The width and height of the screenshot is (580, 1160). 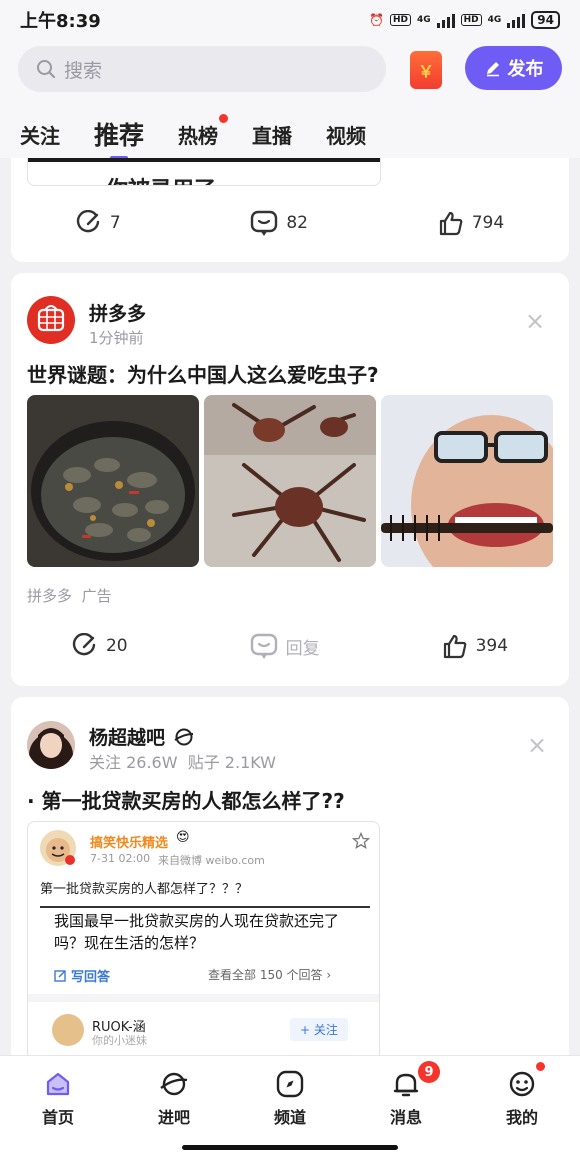 What do you see at coordinates (492, 69) in the screenshot?
I see `pen-icon` at bounding box center [492, 69].